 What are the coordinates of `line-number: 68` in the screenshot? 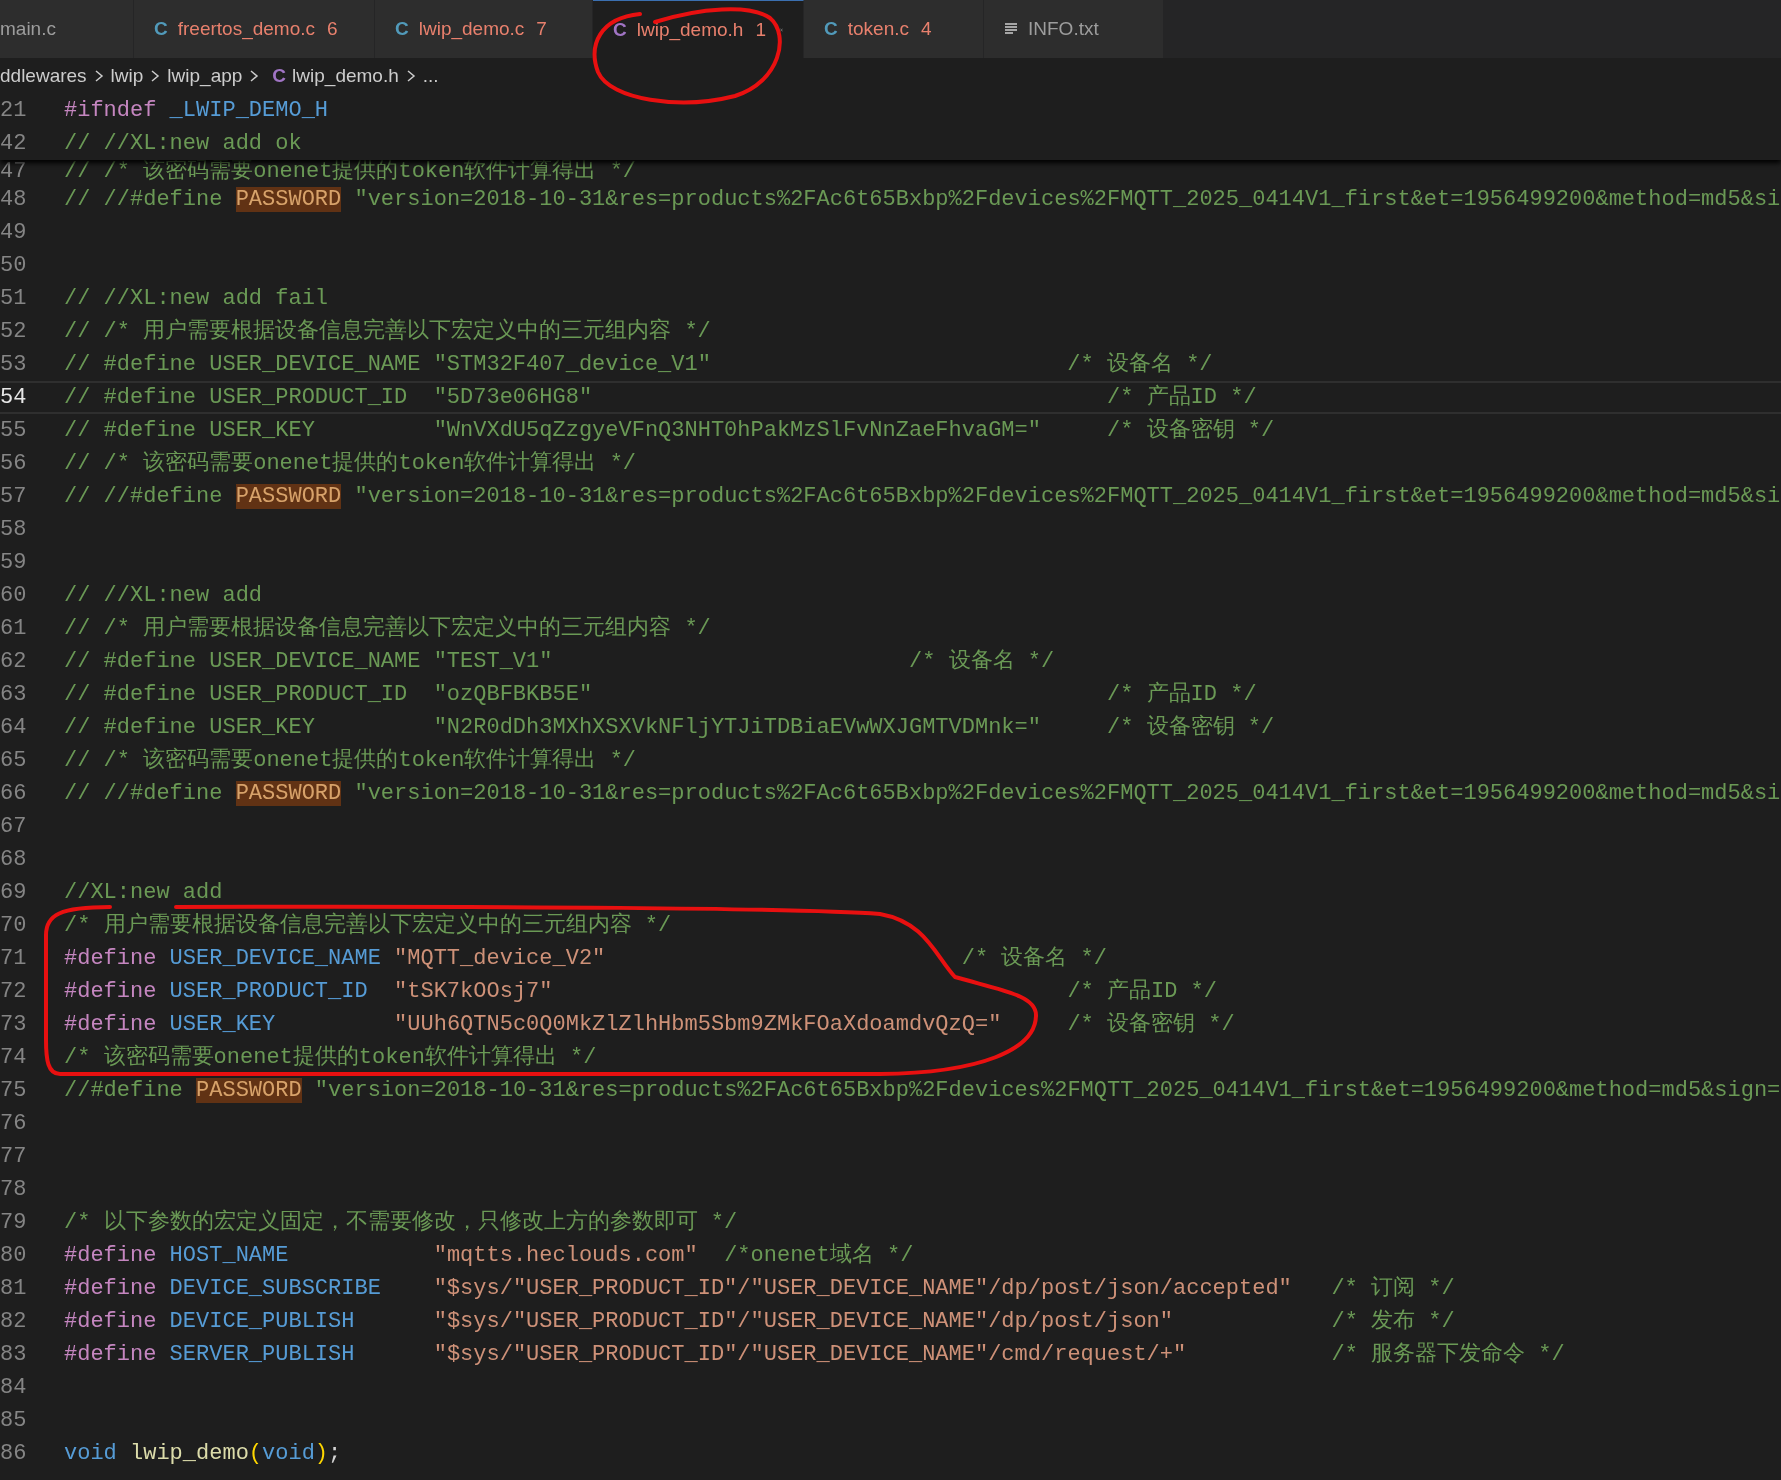 It's located at (14, 860).